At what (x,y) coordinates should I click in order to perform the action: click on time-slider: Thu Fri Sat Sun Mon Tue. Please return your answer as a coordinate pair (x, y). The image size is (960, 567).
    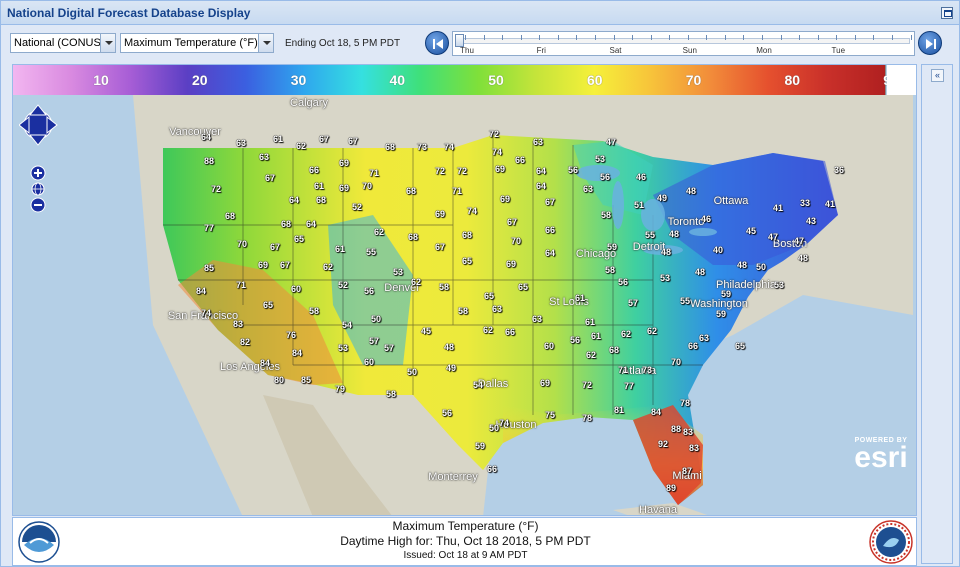
    Looking at the image, I should click on (691, 43).